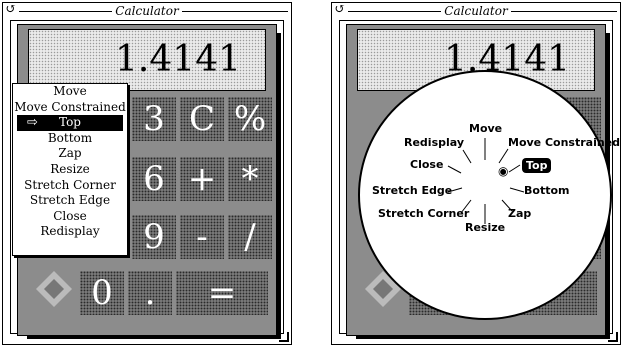  I want to click on key-divide: /, so click(250, 237).